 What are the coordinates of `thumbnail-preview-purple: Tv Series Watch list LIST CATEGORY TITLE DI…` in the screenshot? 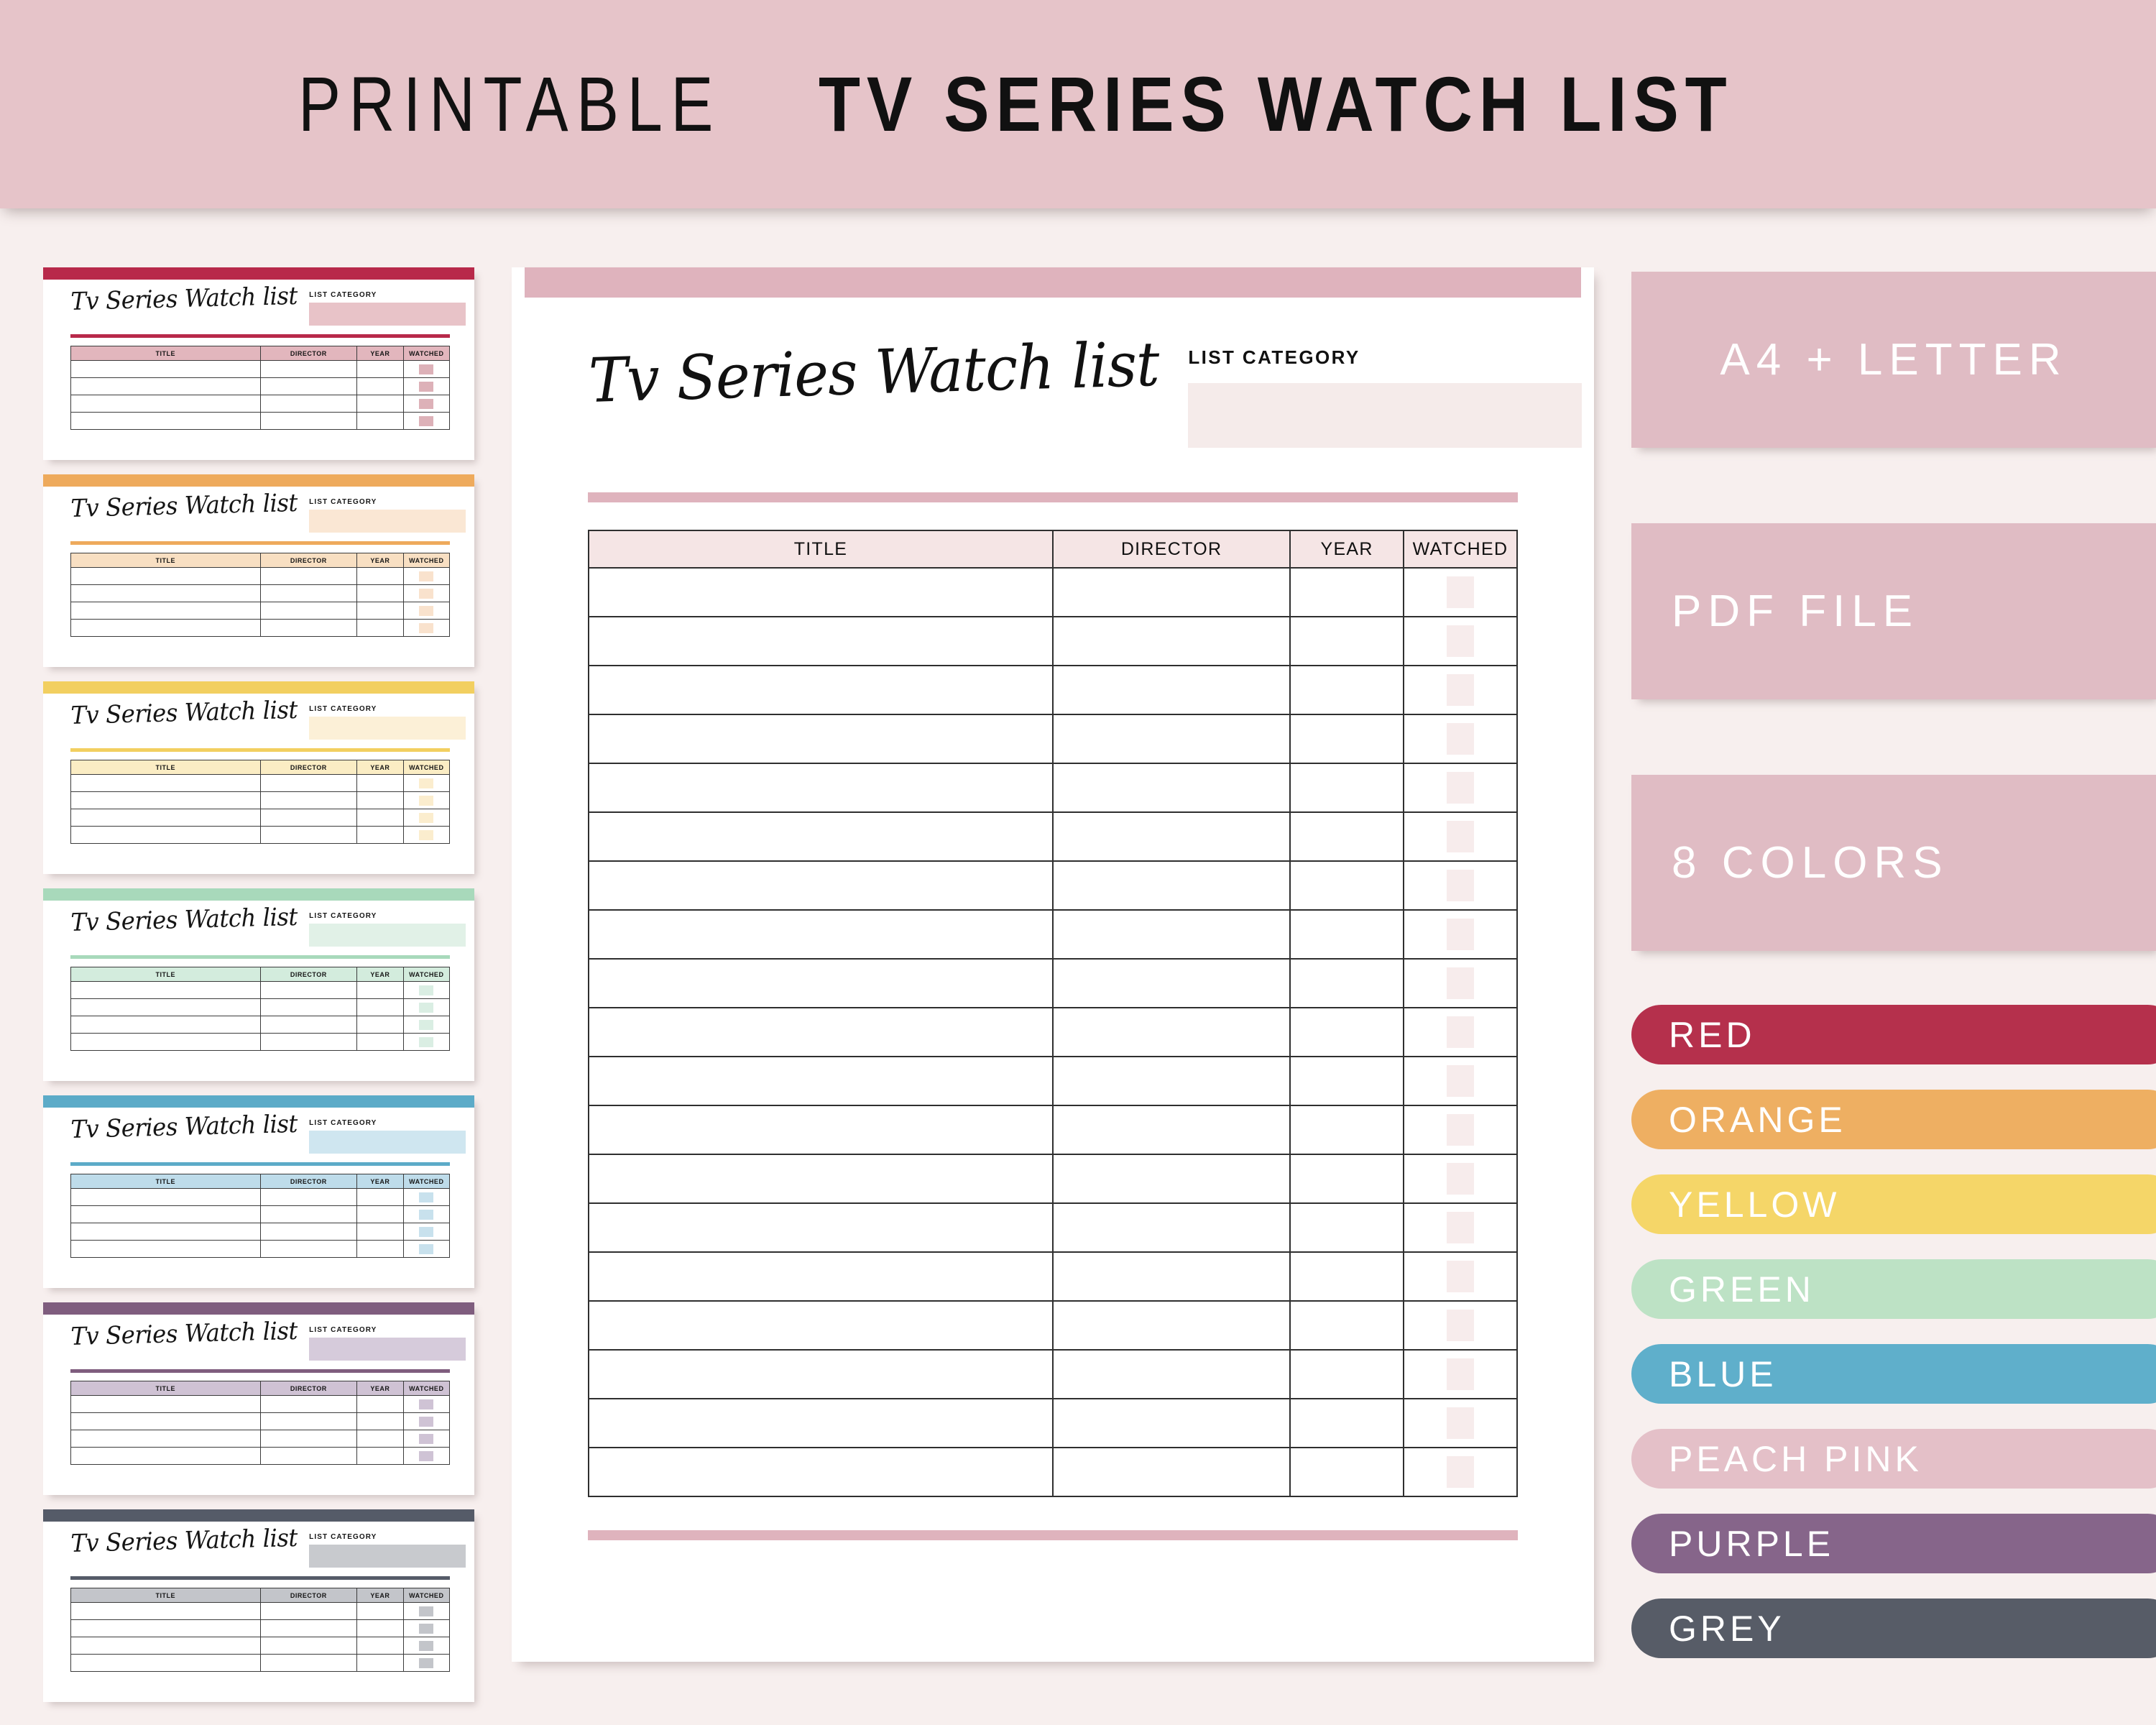 It's located at (258, 1398).